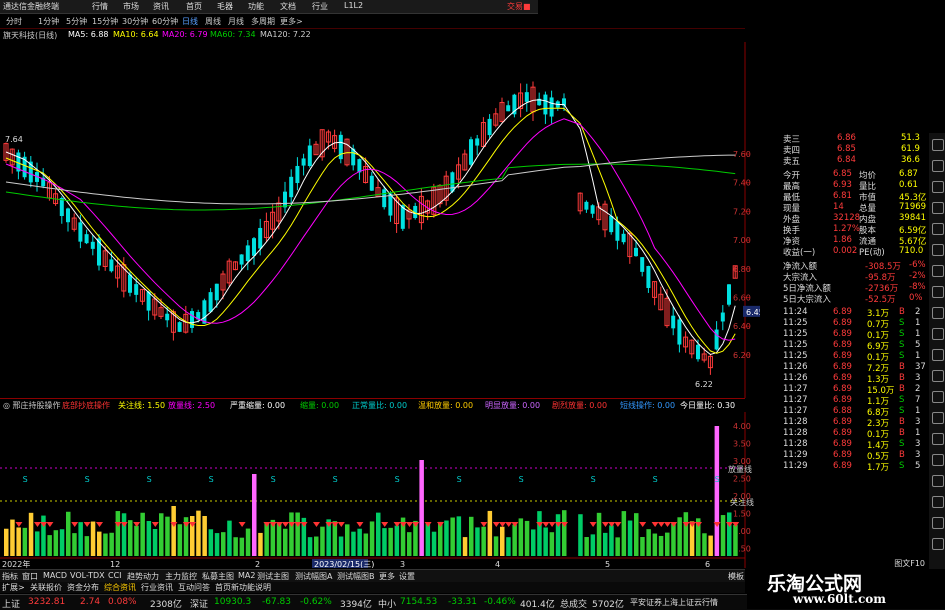 The image size is (945, 610). I want to click on period-timeshare: 分时, so click(14, 21).